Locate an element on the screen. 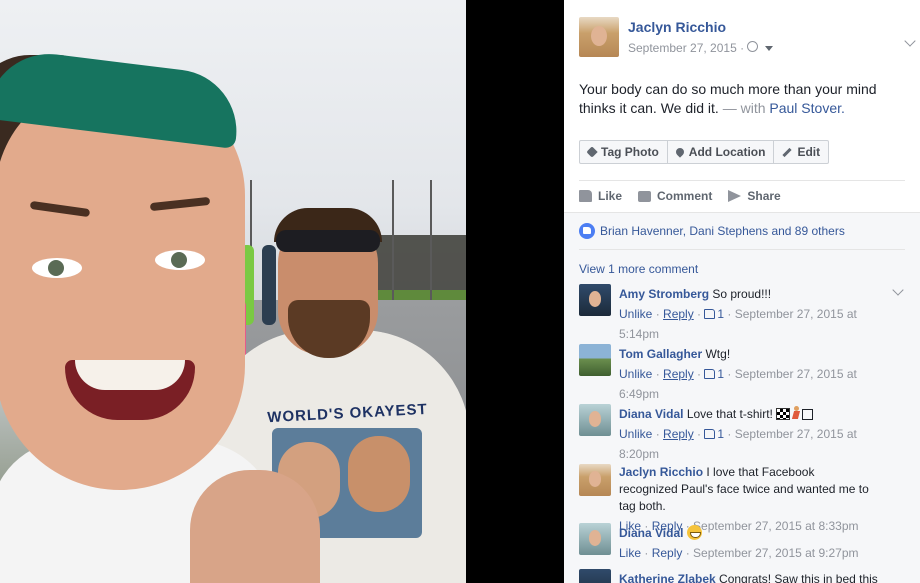 The width and height of the screenshot is (920, 583). comment-text: So proud!!! is located at coordinates (742, 294).